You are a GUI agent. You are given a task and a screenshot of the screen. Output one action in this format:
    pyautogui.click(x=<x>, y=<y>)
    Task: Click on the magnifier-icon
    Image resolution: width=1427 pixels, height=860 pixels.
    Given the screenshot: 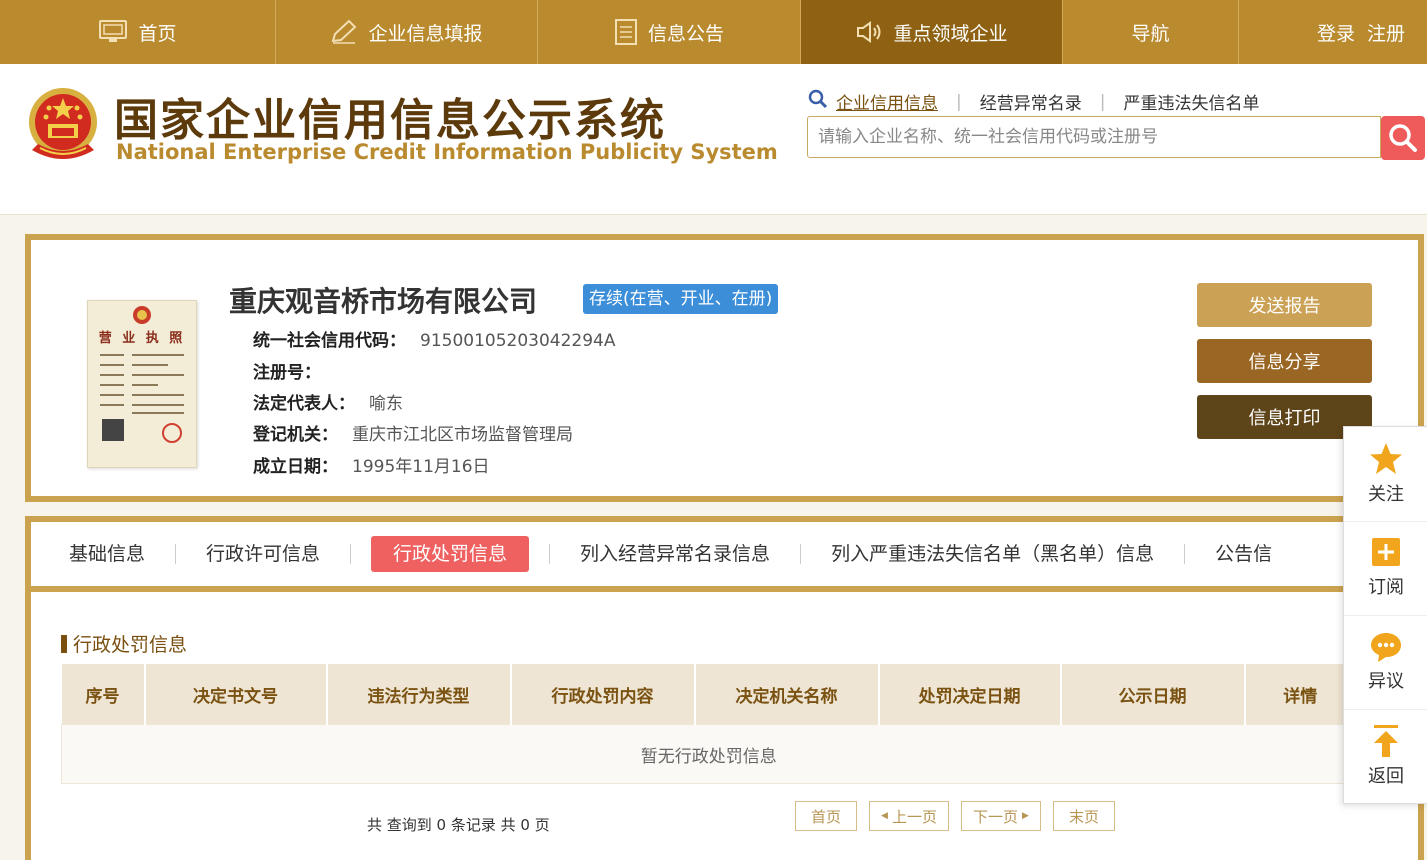 What is the action you would take?
    pyautogui.click(x=818, y=98)
    